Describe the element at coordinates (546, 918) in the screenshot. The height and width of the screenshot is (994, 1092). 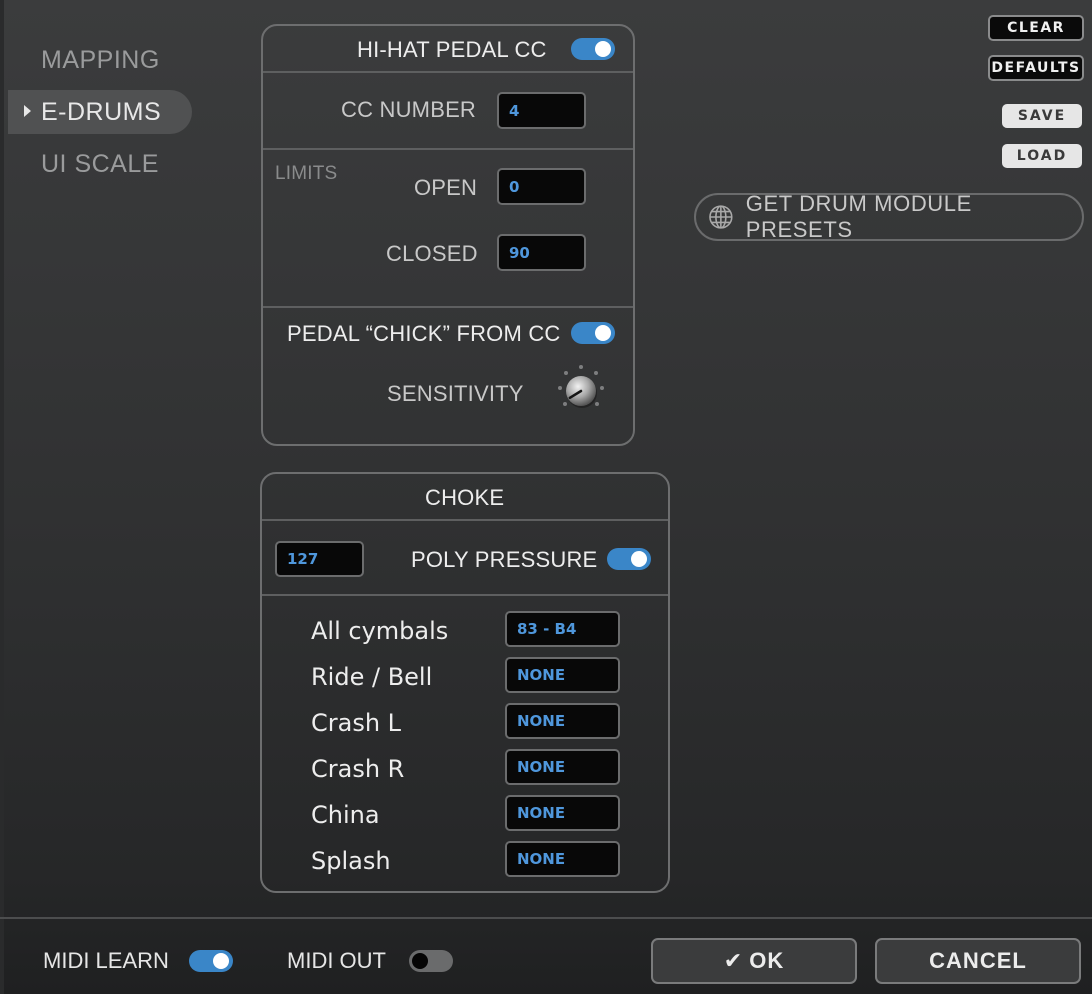
I see `footer-divider` at that location.